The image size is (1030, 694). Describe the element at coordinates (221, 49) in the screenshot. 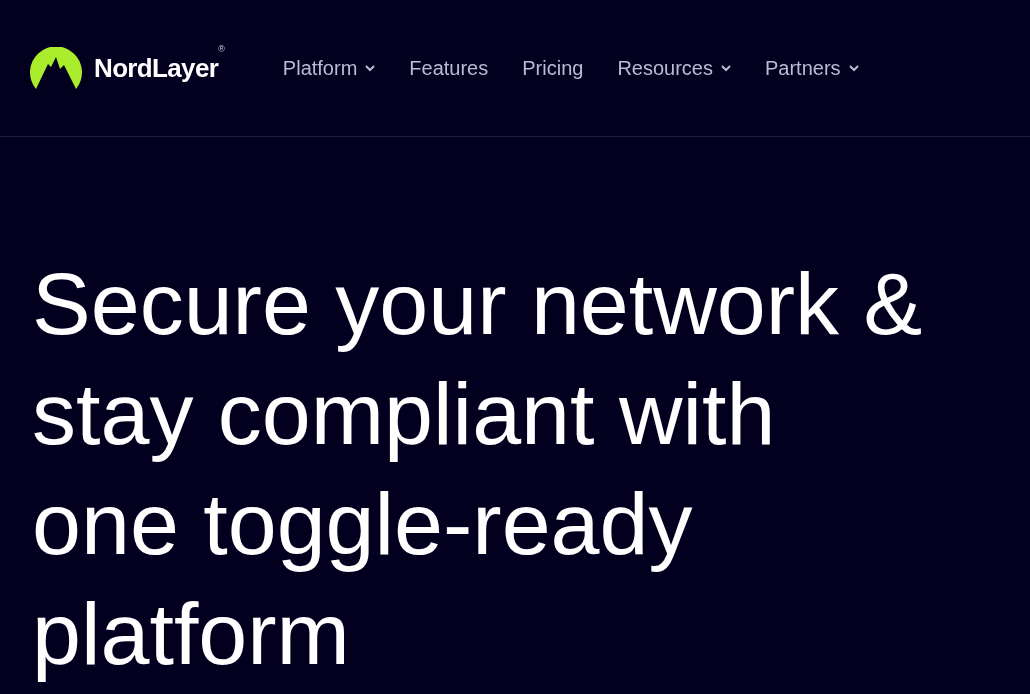

I see `registered-mark: ®` at that location.